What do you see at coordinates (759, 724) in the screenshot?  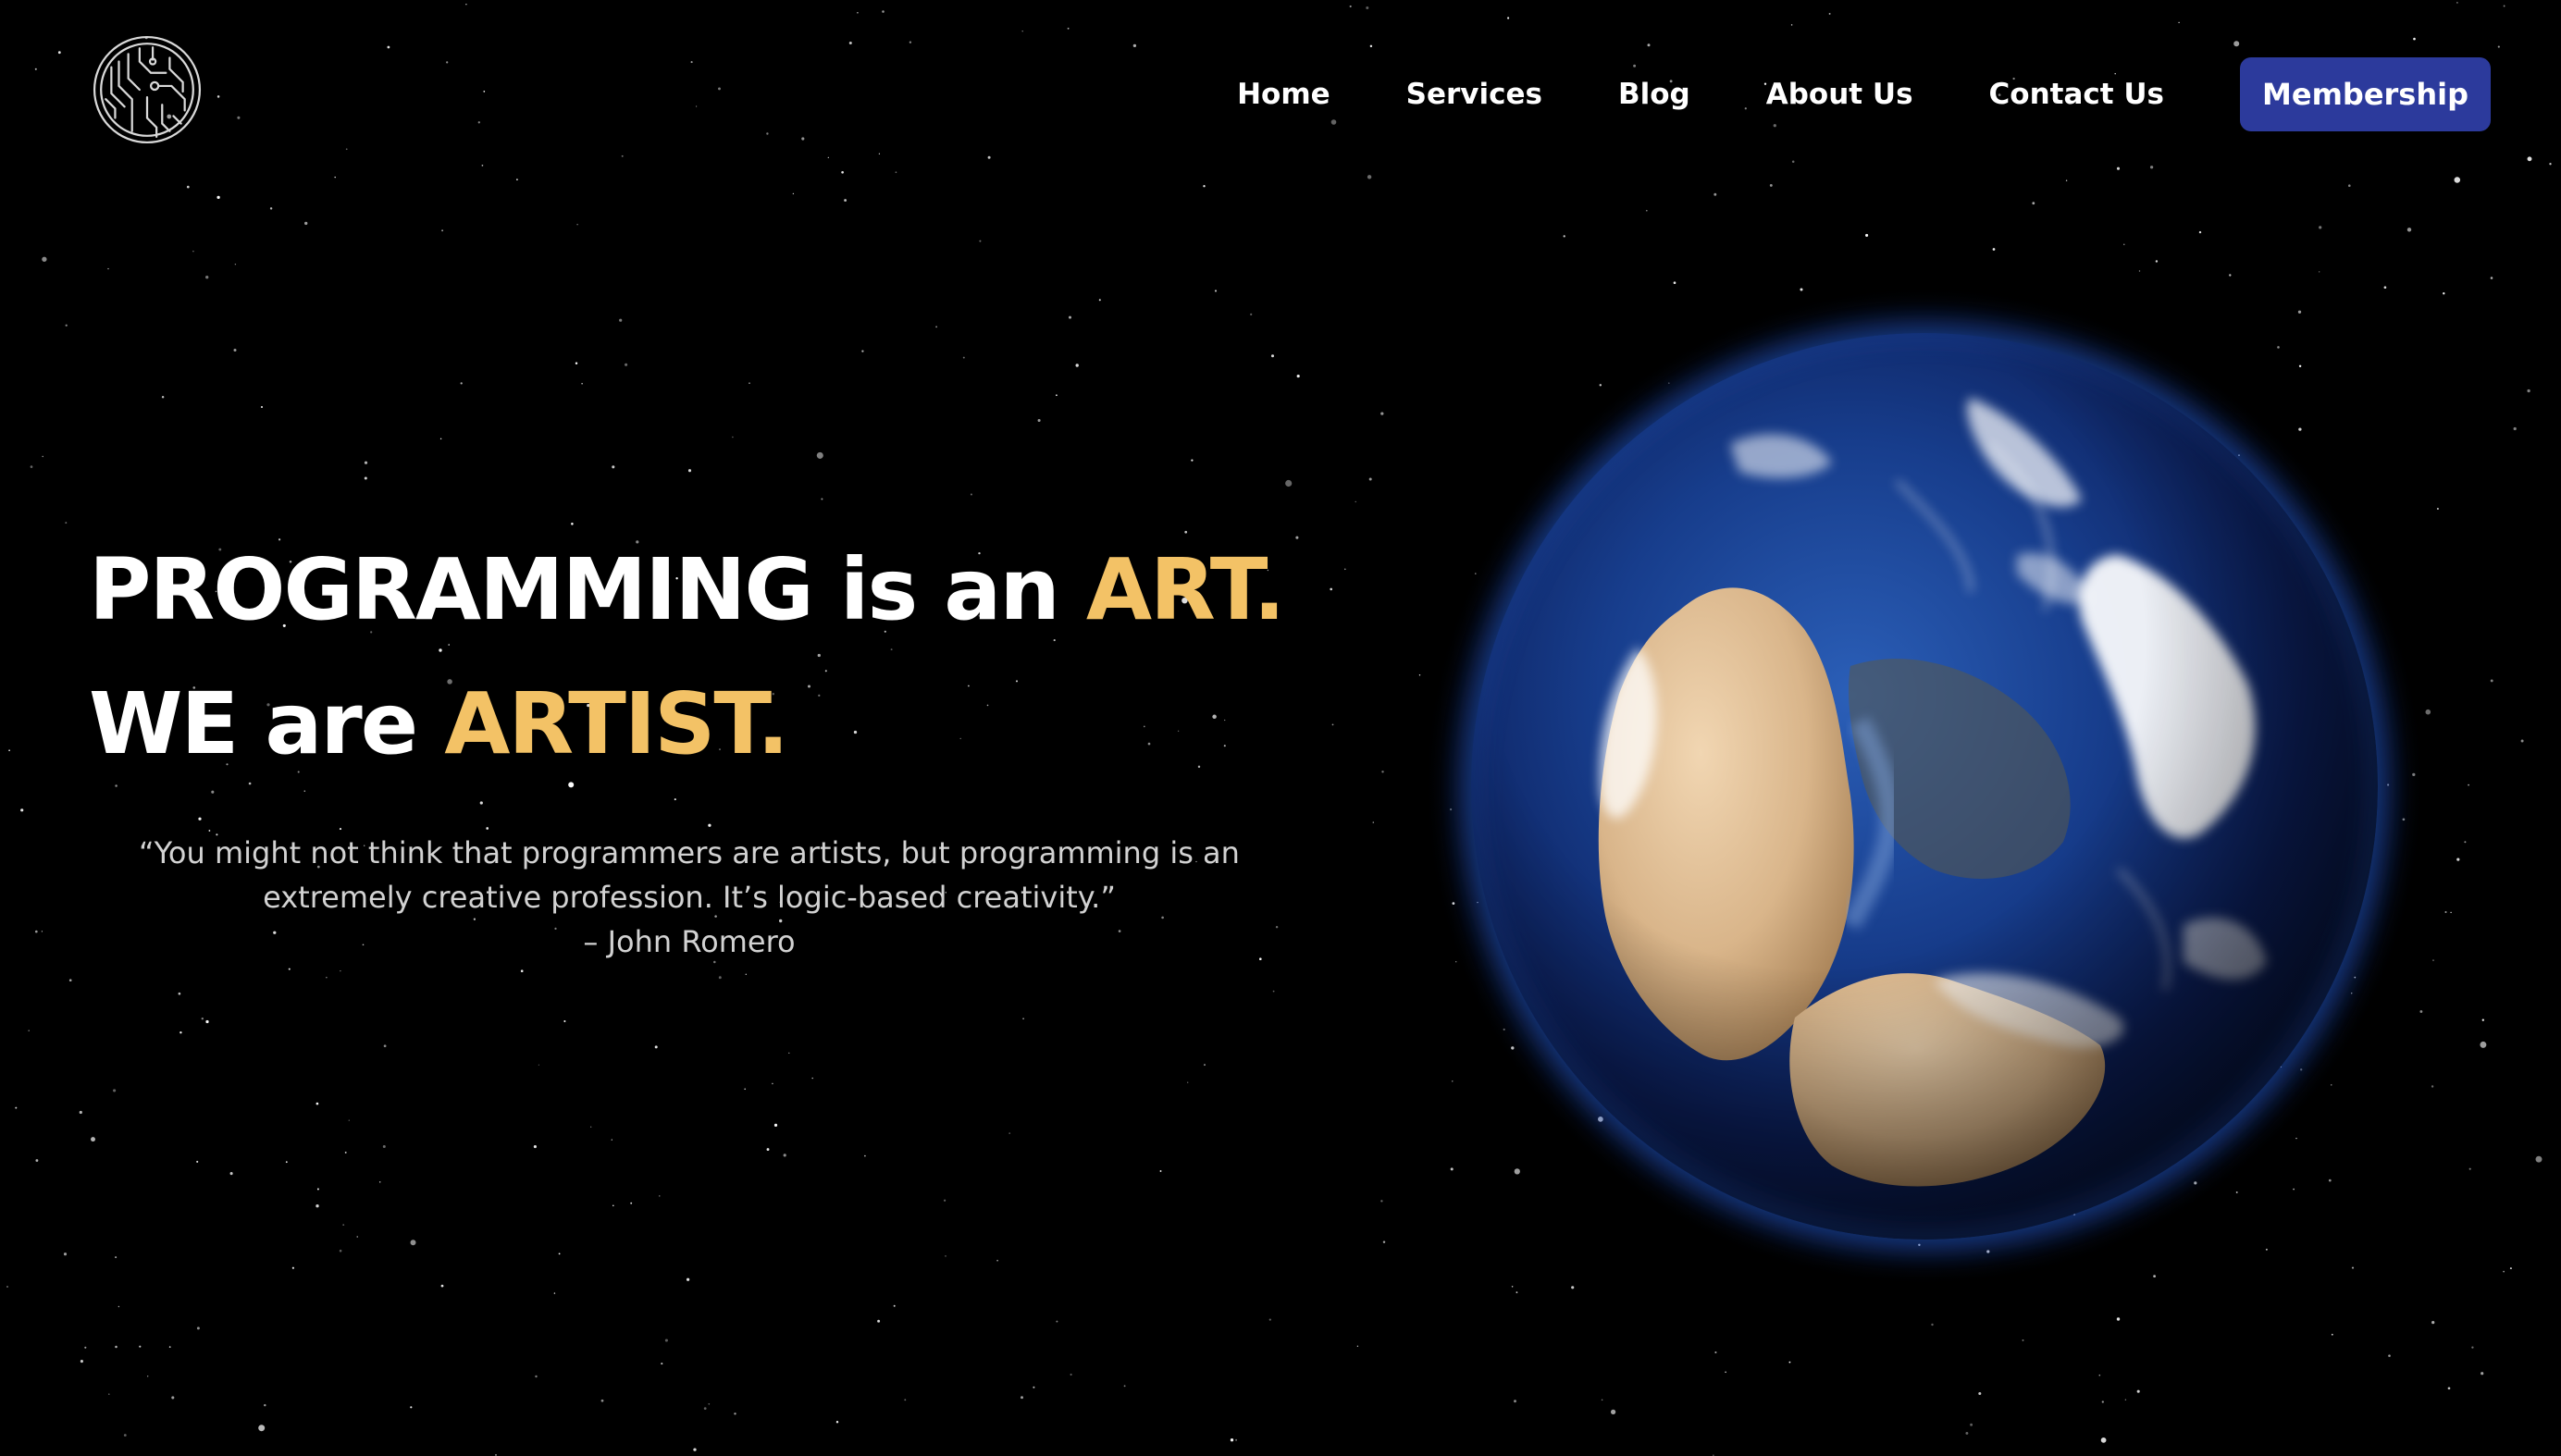 I see `hero-line-2: WE are ARTIST.` at bounding box center [759, 724].